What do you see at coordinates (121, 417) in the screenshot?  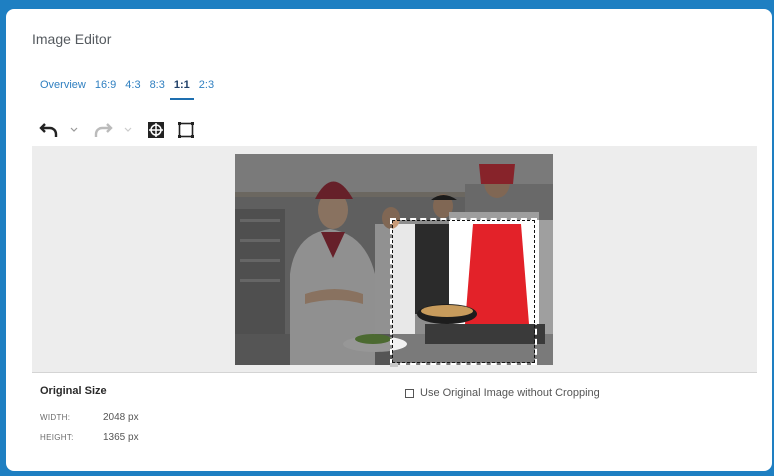 I see `width-value: 2048 px` at bounding box center [121, 417].